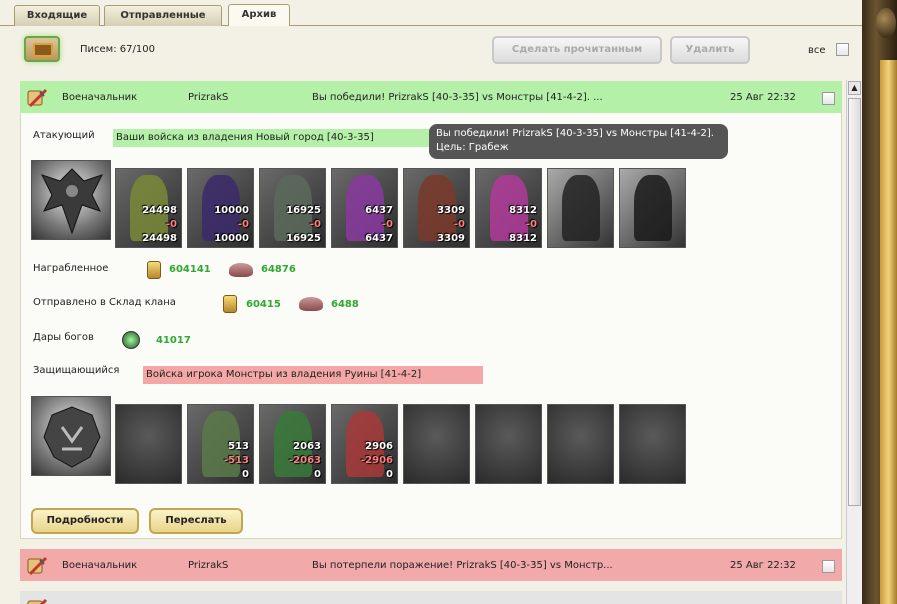 This screenshot has height=604, width=897. What do you see at coordinates (379, 210) in the screenshot?
I see `unit-count: 6437` at bounding box center [379, 210].